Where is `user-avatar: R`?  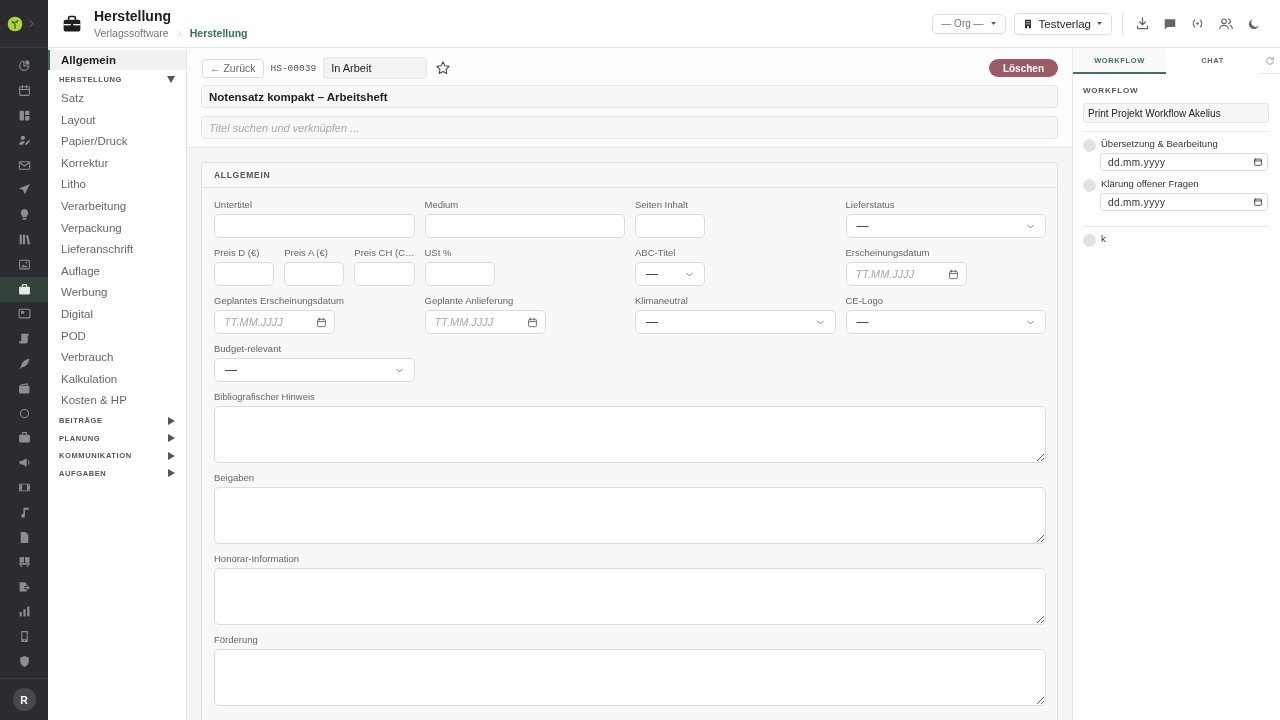
user-avatar: R is located at coordinates (24, 699).